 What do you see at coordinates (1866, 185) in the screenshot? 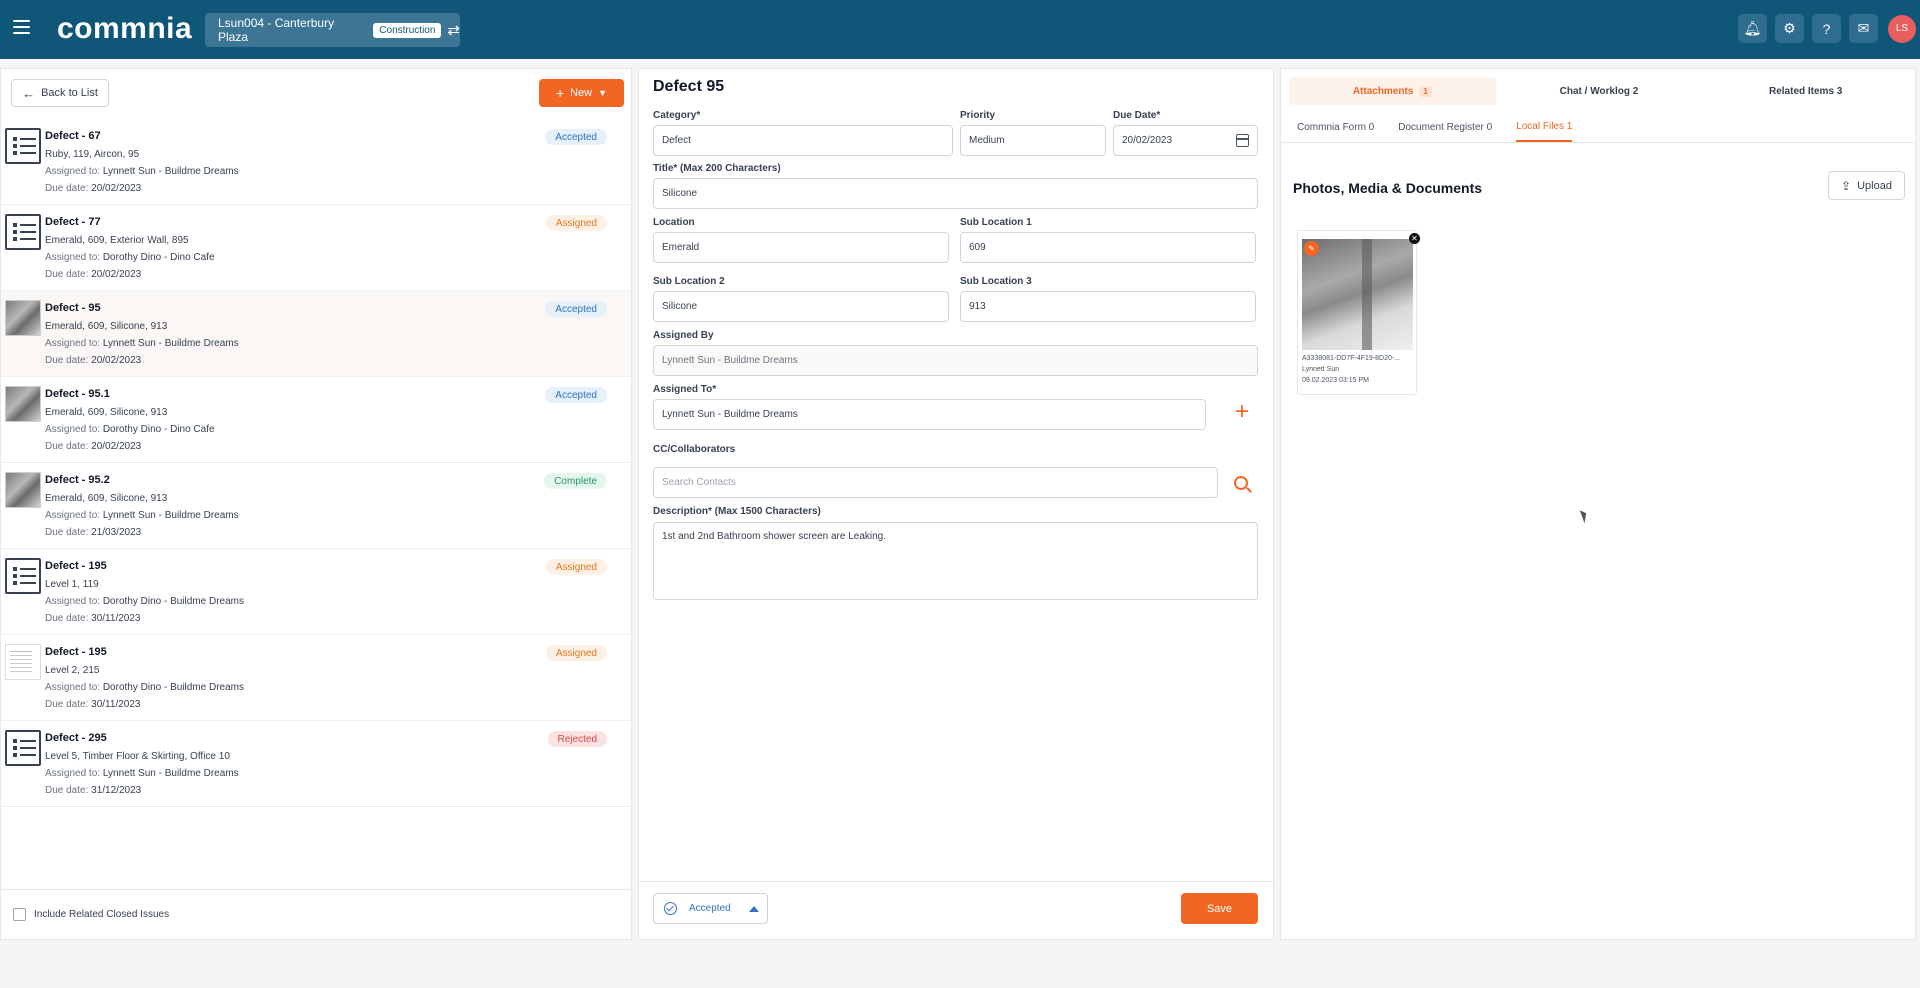
I see `upload-button: ⇪ Upload` at bounding box center [1866, 185].